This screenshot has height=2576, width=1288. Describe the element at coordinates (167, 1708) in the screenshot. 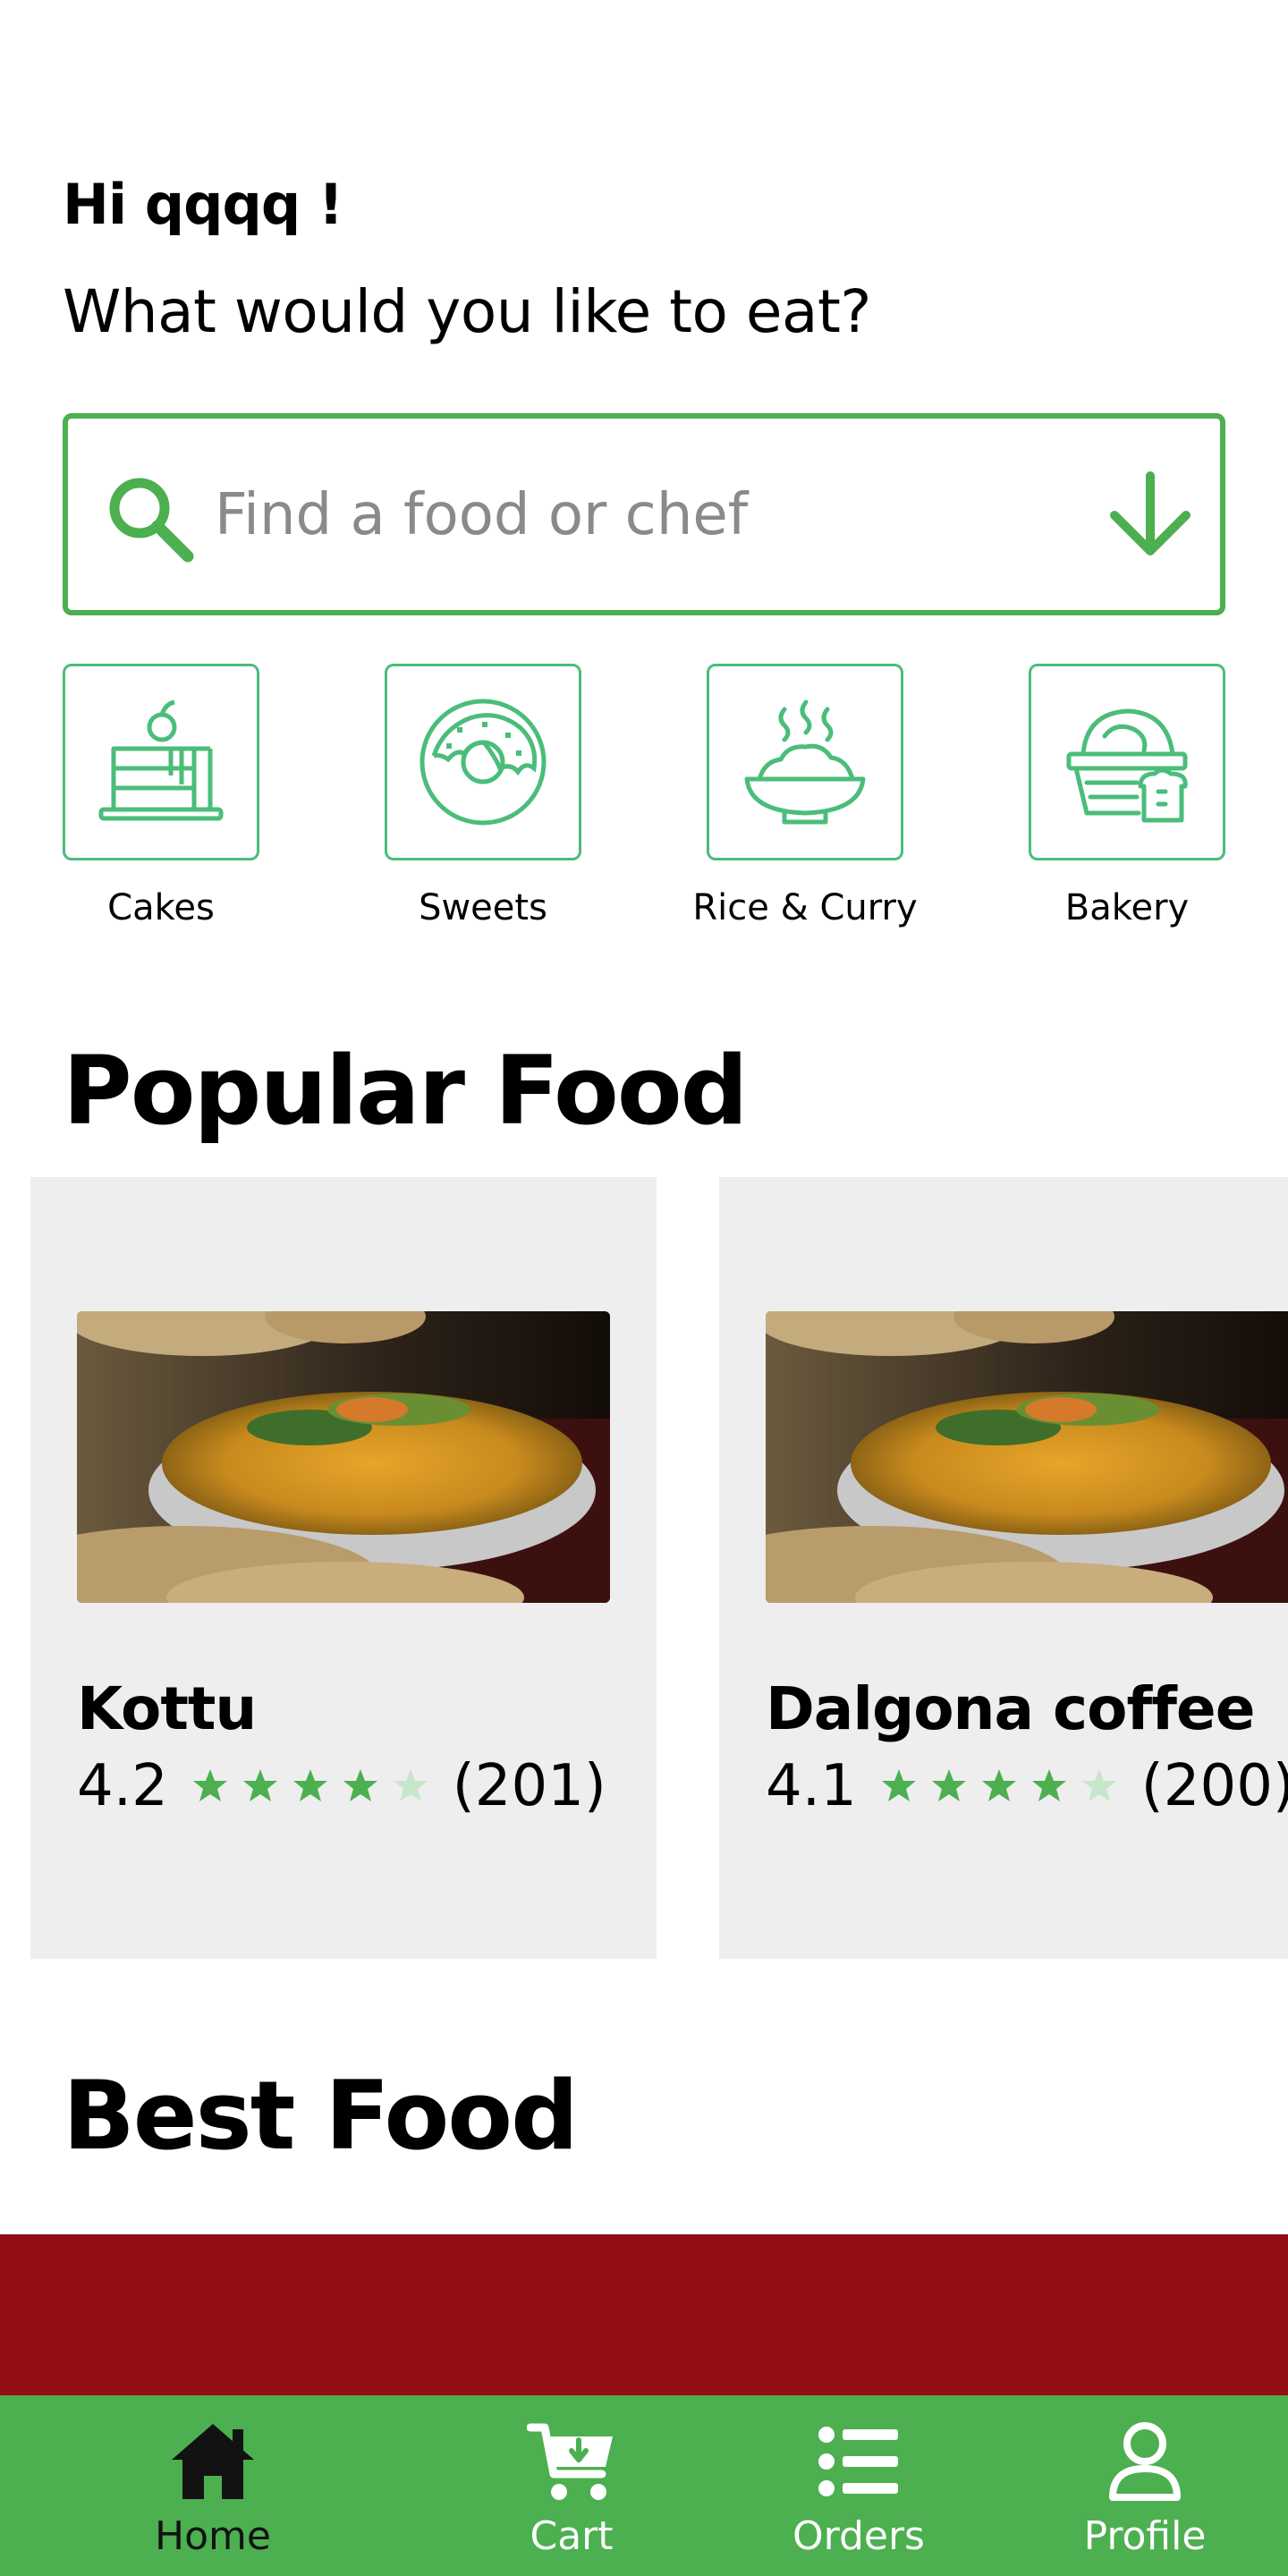

I see `food-name: Kottu` at that location.